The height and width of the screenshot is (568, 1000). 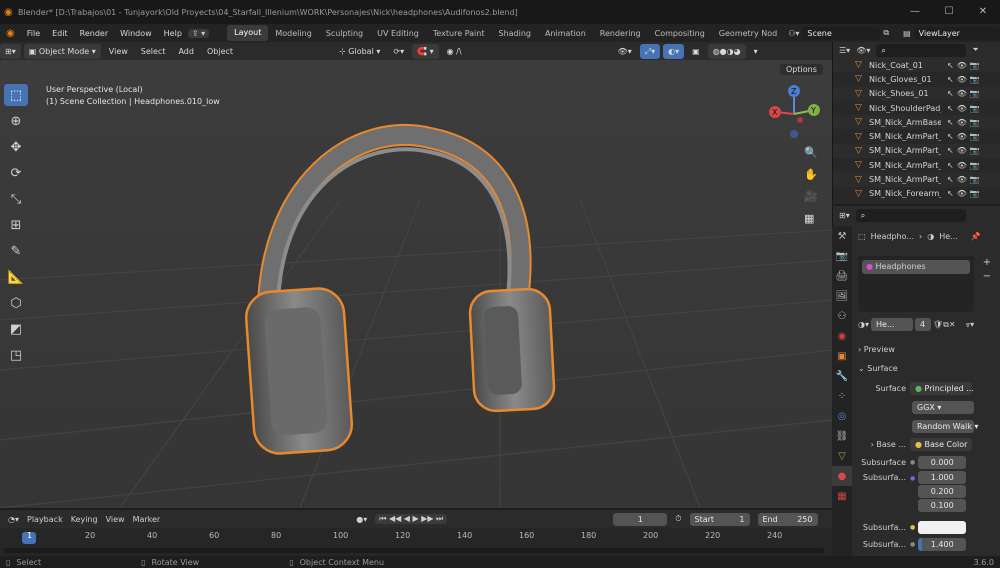 I want to click on current-frame-field: 1, so click(x=640, y=519).